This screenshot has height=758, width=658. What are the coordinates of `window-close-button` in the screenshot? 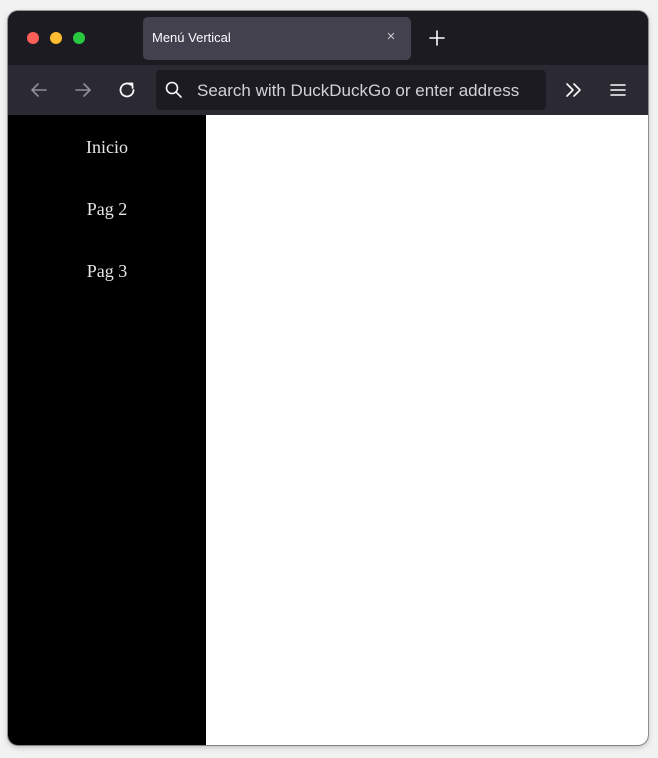 It's located at (33, 38).